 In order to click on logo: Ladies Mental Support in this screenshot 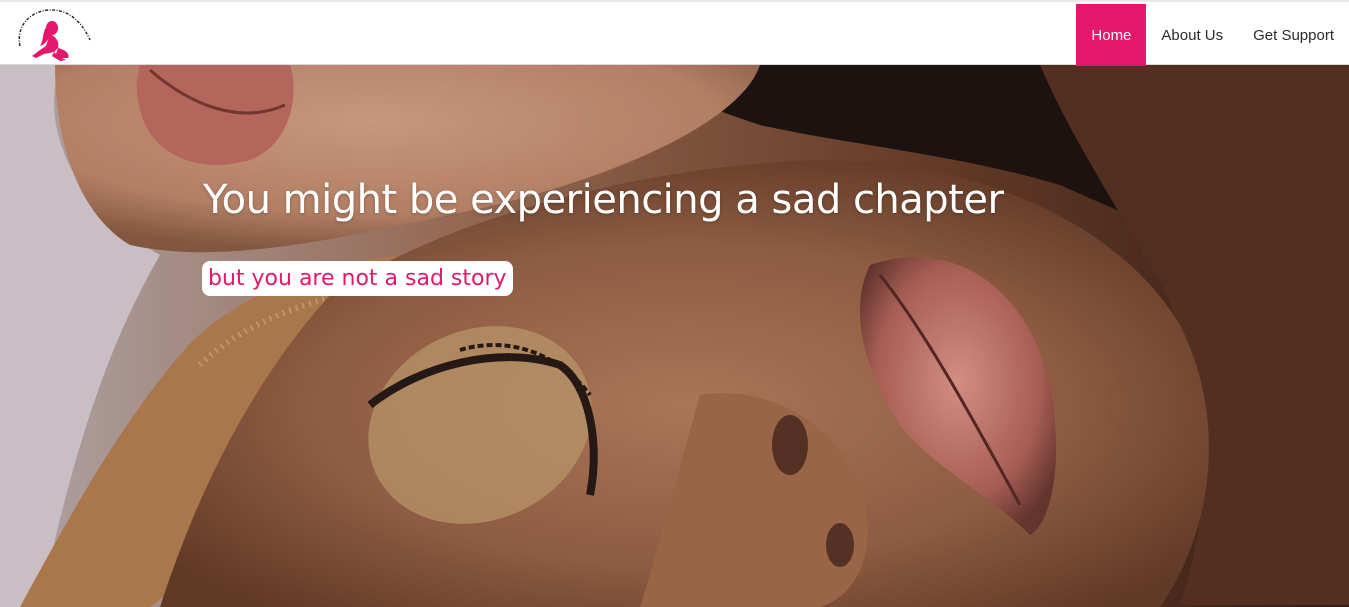, I will do `click(56, 34)`.